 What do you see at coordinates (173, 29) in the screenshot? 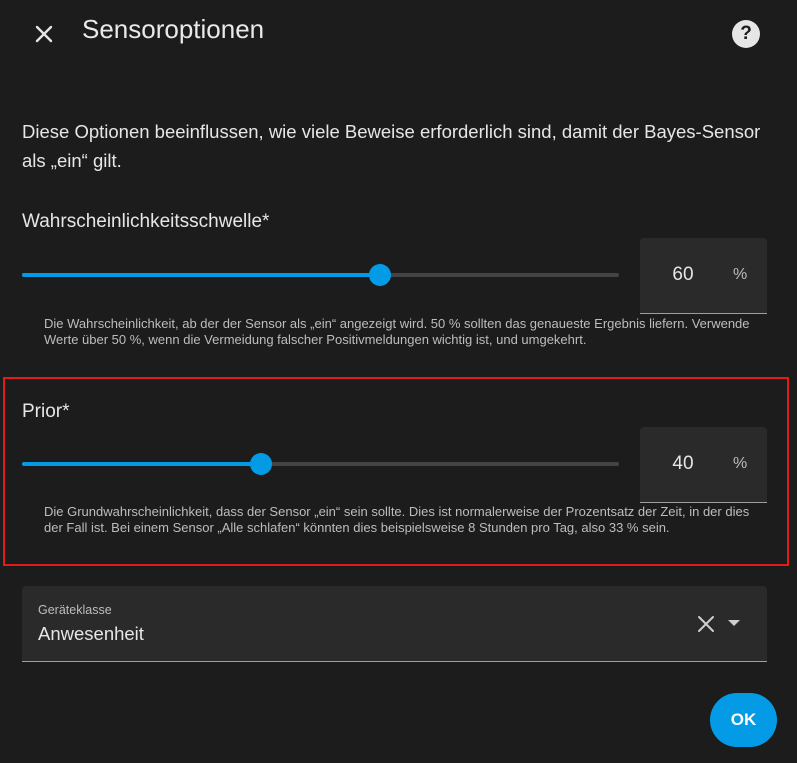
I see `dialog-title: Sensoroptionen` at bounding box center [173, 29].